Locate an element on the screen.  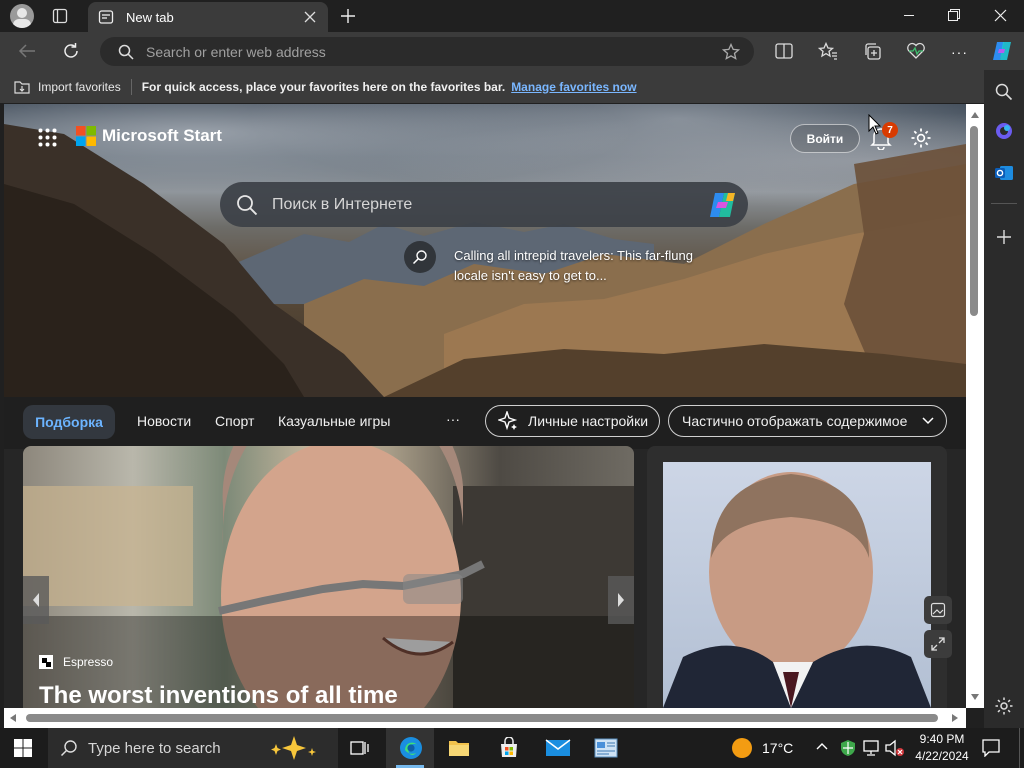
tab-new-tab: New tab is located at coordinates (208, 17).